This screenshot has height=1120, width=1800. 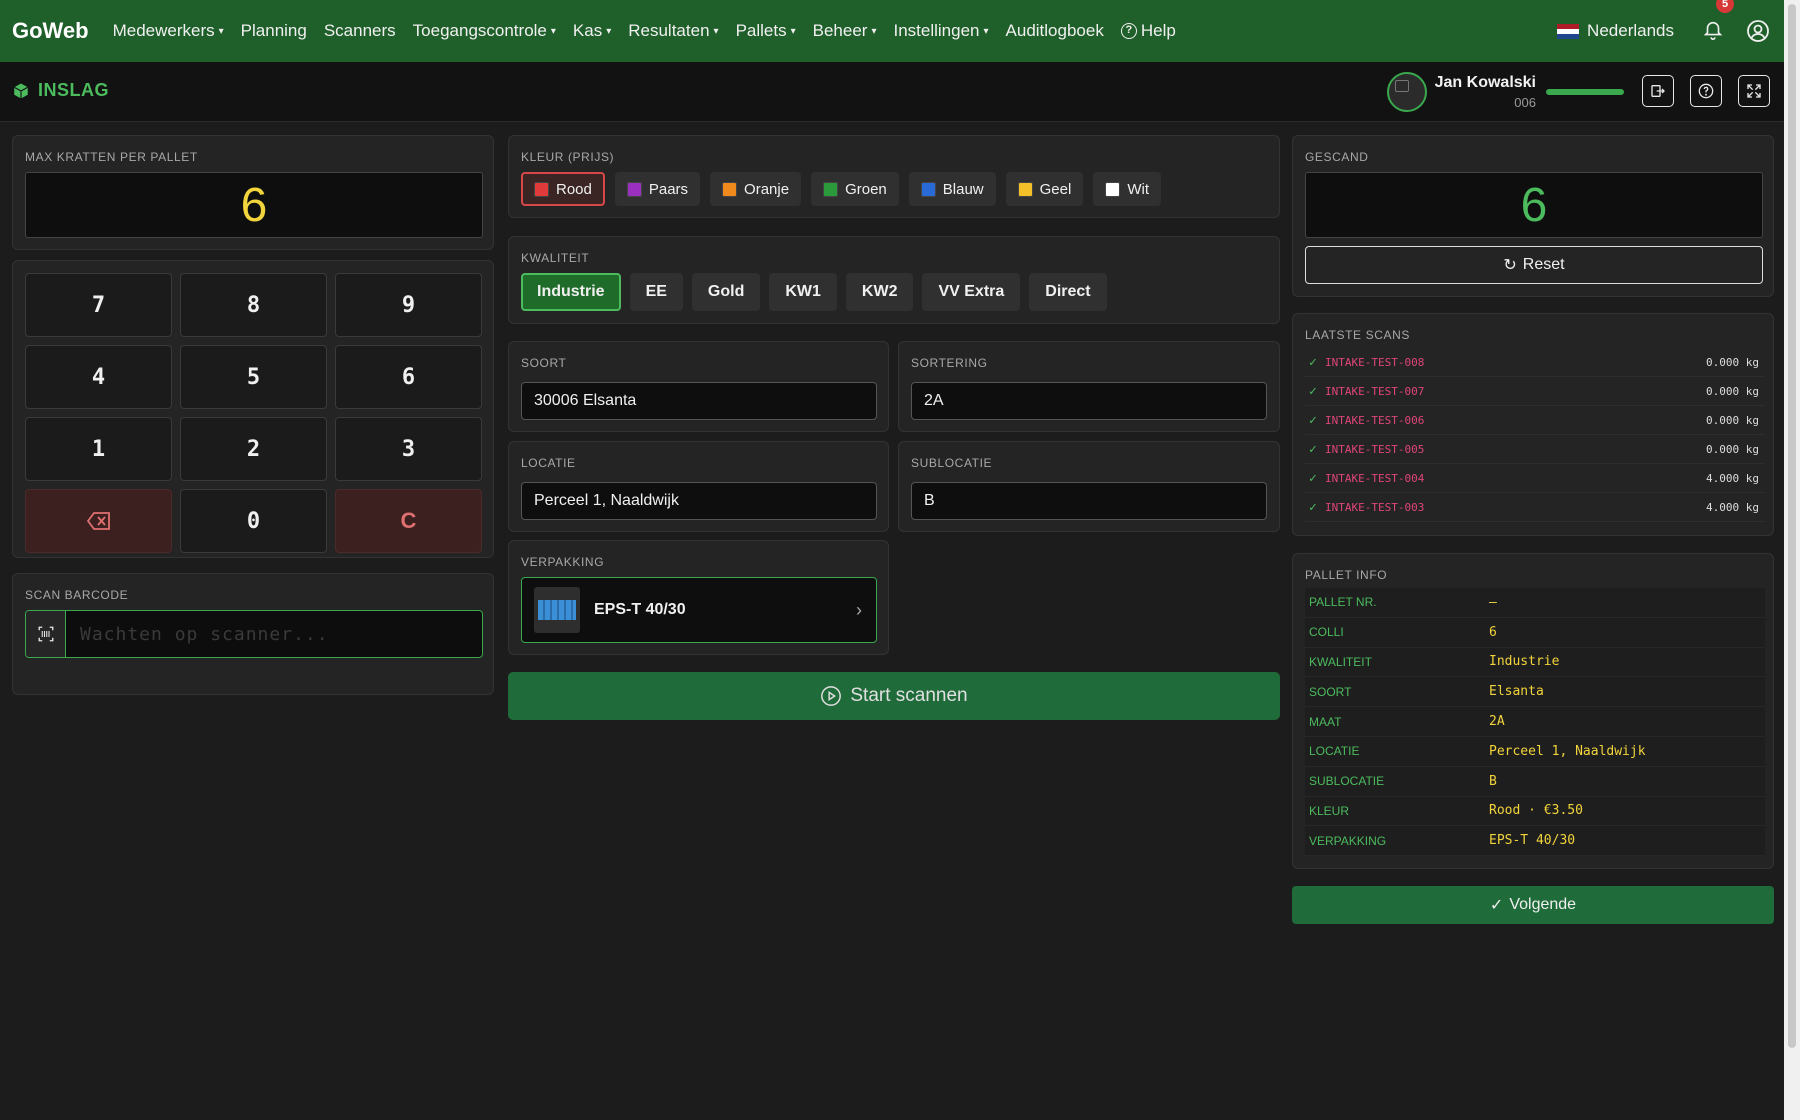 What do you see at coordinates (699, 610) in the screenshot?
I see `verpakking-selector: EPS-T 40/30 ›` at bounding box center [699, 610].